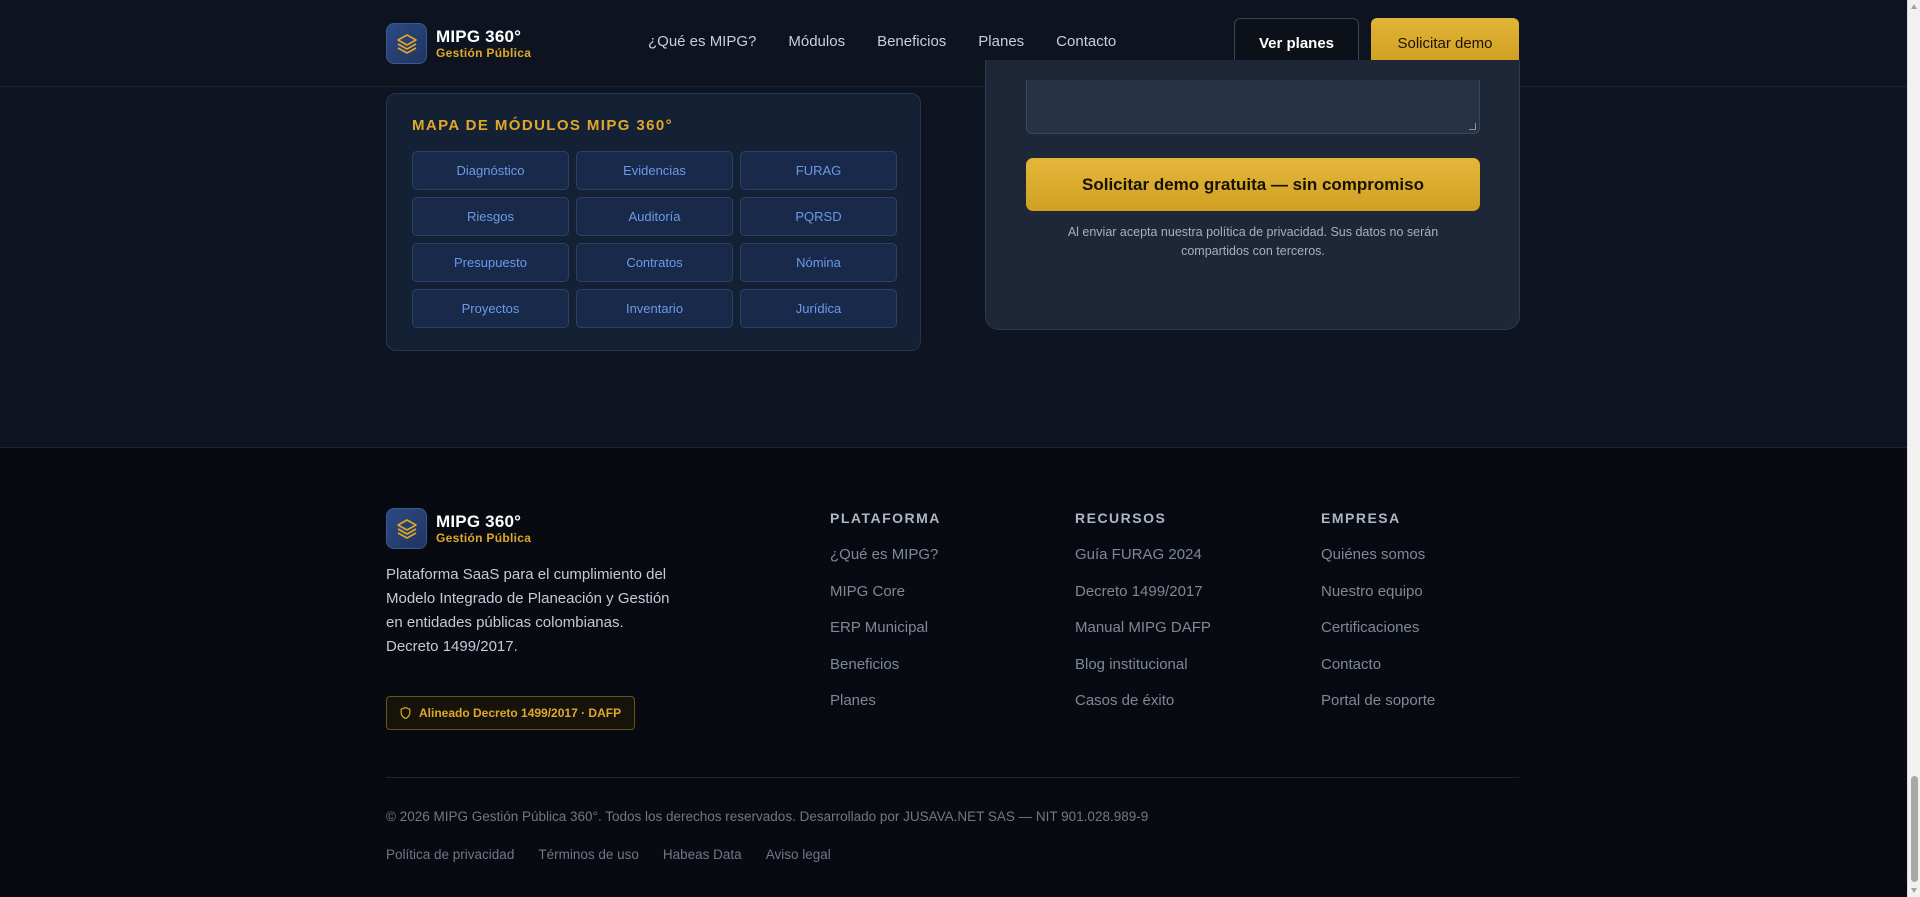 This screenshot has width=1920, height=897. Describe the element at coordinates (654, 170) in the screenshot. I see `module-evidencias: Evidencias` at that location.